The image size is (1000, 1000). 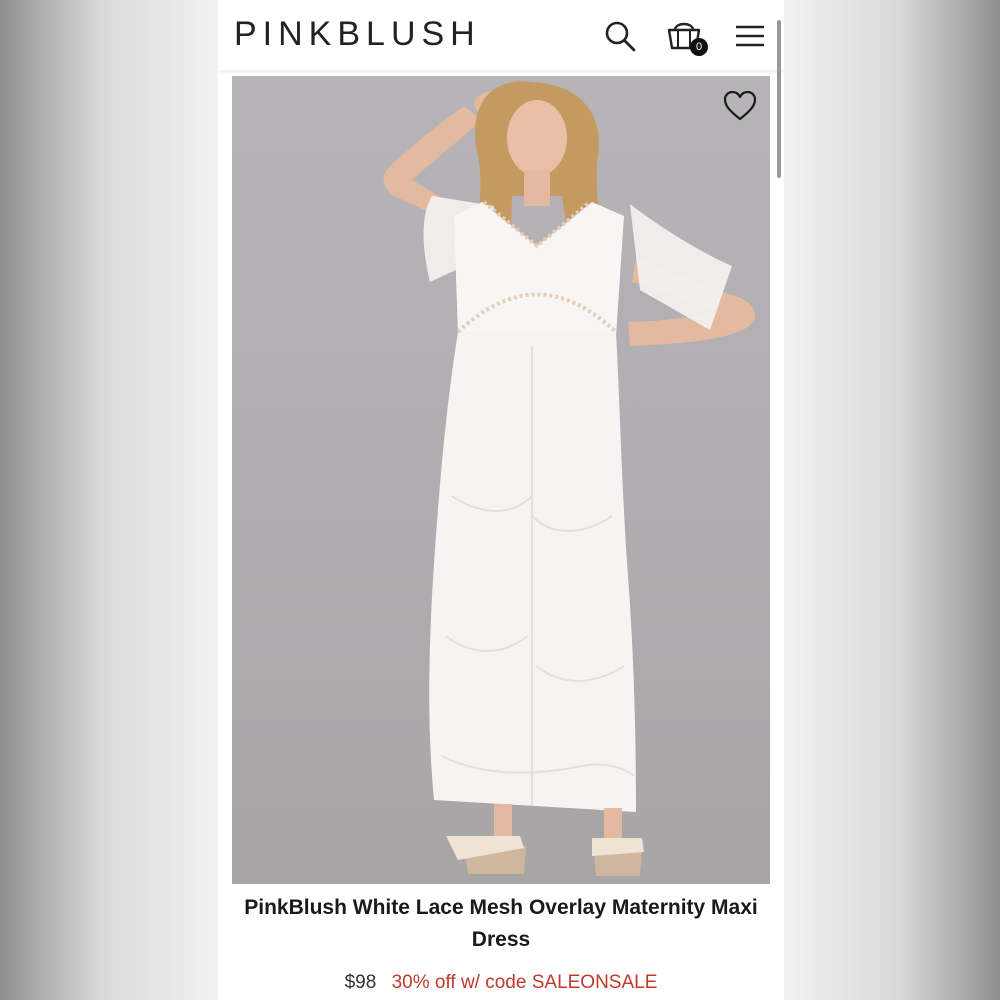 What do you see at coordinates (699, 47) in the screenshot?
I see `cart-count-badge: 0` at bounding box center [699, 47].